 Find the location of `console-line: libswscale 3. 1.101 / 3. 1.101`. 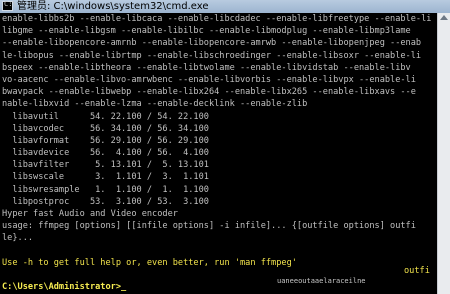

console-line: libswscale 3. 1.101 / 3. 1.101 is located at coordinates (105, 177).